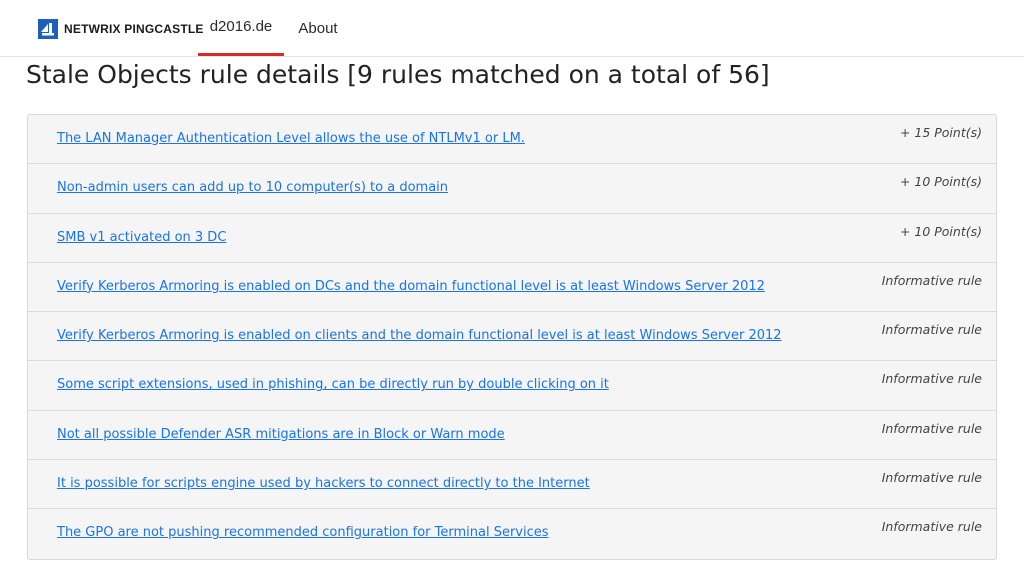 This screenshot has height=576, width=1024. What do you see at coordinates (512, 238) in the screenshot?
I see `list-item: SMB v1 activated on 3 DC + 10 Point(s)` at bounding box center [512, 238].